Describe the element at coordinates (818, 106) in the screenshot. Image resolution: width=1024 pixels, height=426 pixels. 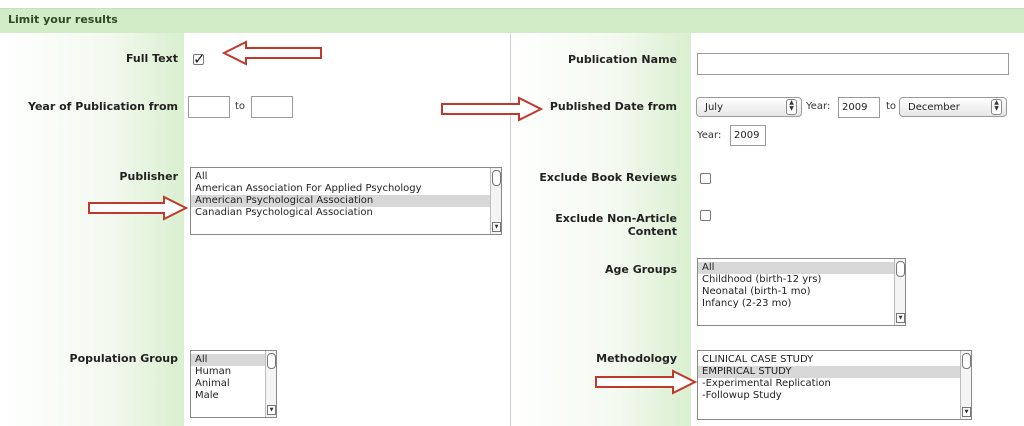
I see `year-label-1: Year:` at that location.